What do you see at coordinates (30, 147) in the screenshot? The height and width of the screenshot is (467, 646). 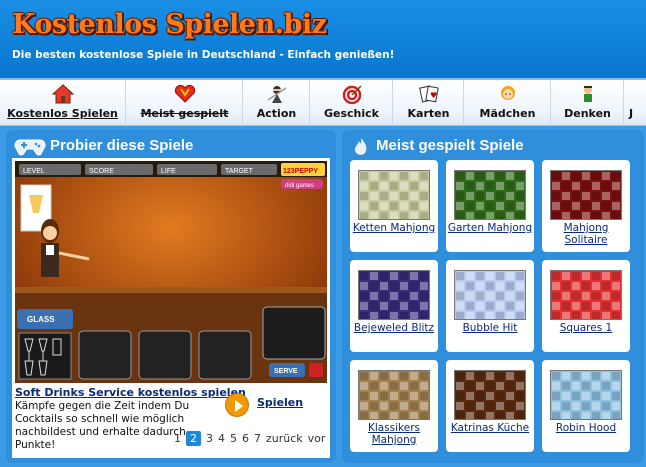 I see `gamepad-icon` at bounding box center [30, 147].